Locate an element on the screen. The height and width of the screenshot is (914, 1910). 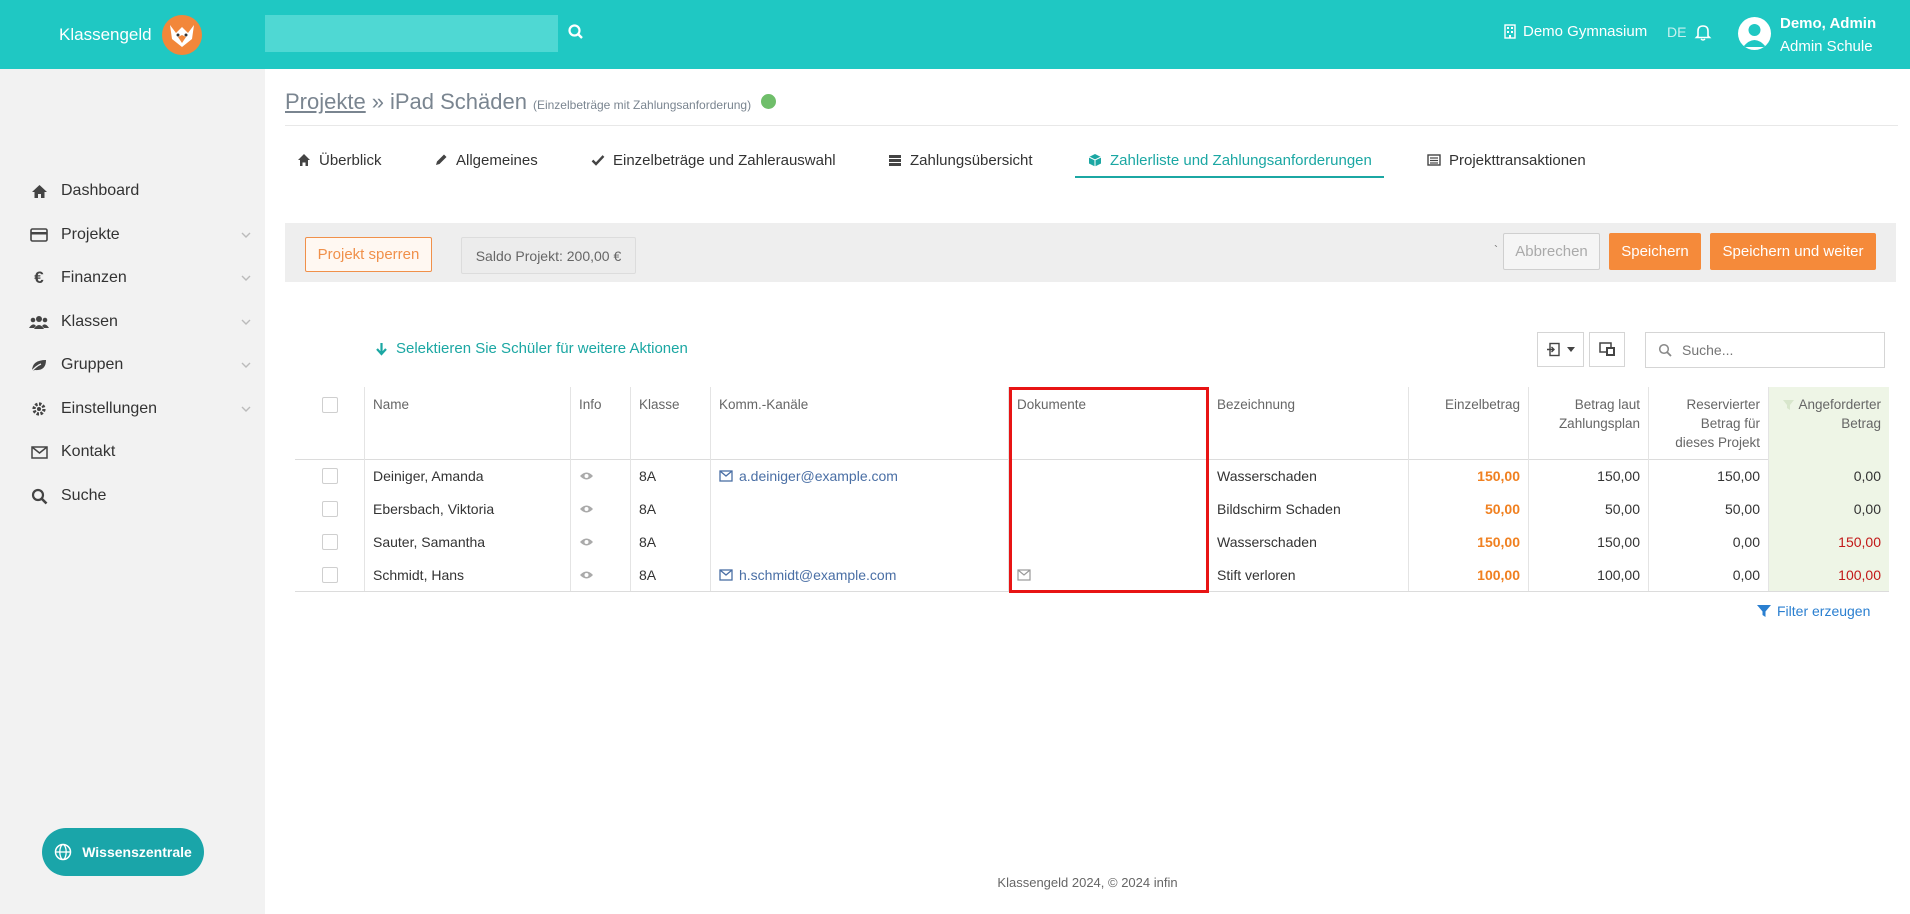
wissenszentrale-button: Wissenszentrale is located at coordinates (123, 852).